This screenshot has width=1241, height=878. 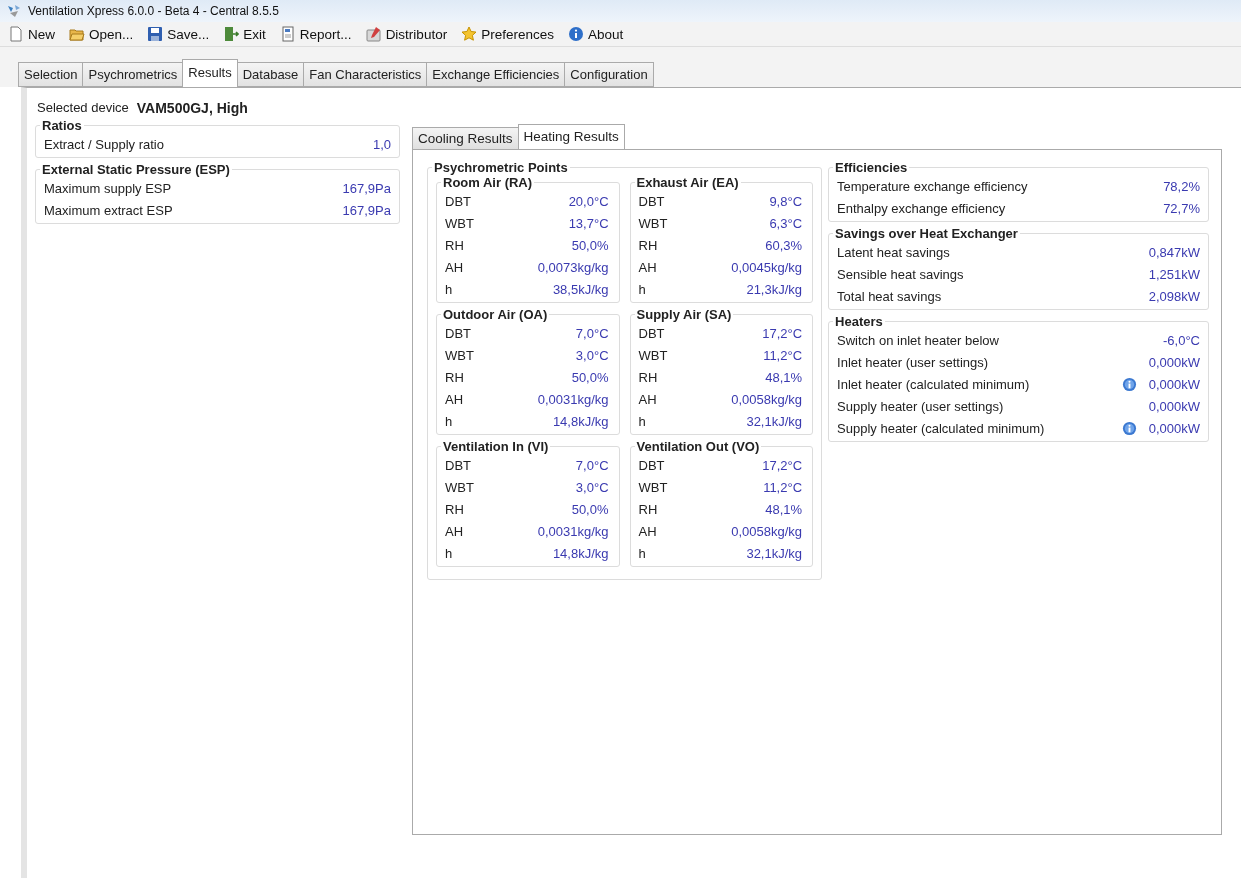 What do you see at coordinates (381, 144) in the screenshot?
I see `field-value: 1,0` at bounding box center [381, 144].